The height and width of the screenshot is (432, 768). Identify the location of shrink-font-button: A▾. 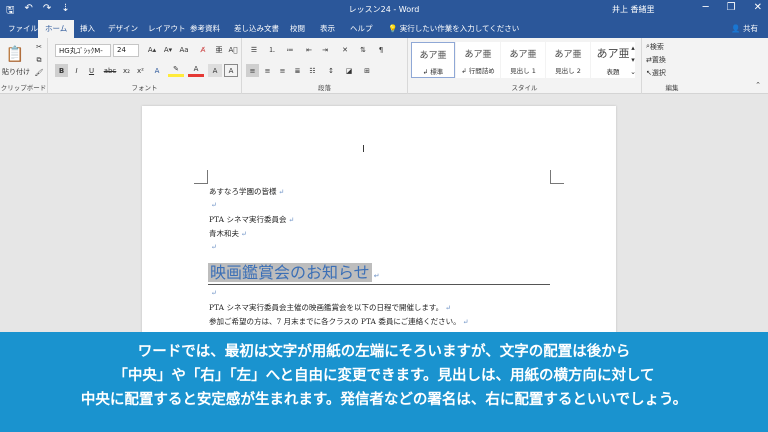
(168, 50).